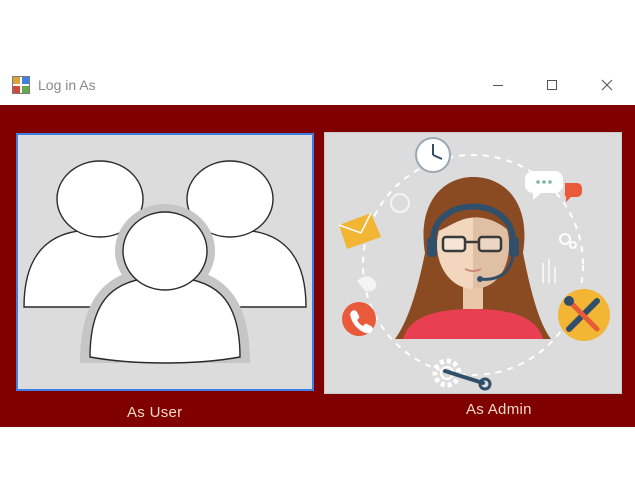  Describe the element at coordinates (359, 230) in the screenshot. I see `mail-icon` at that location.